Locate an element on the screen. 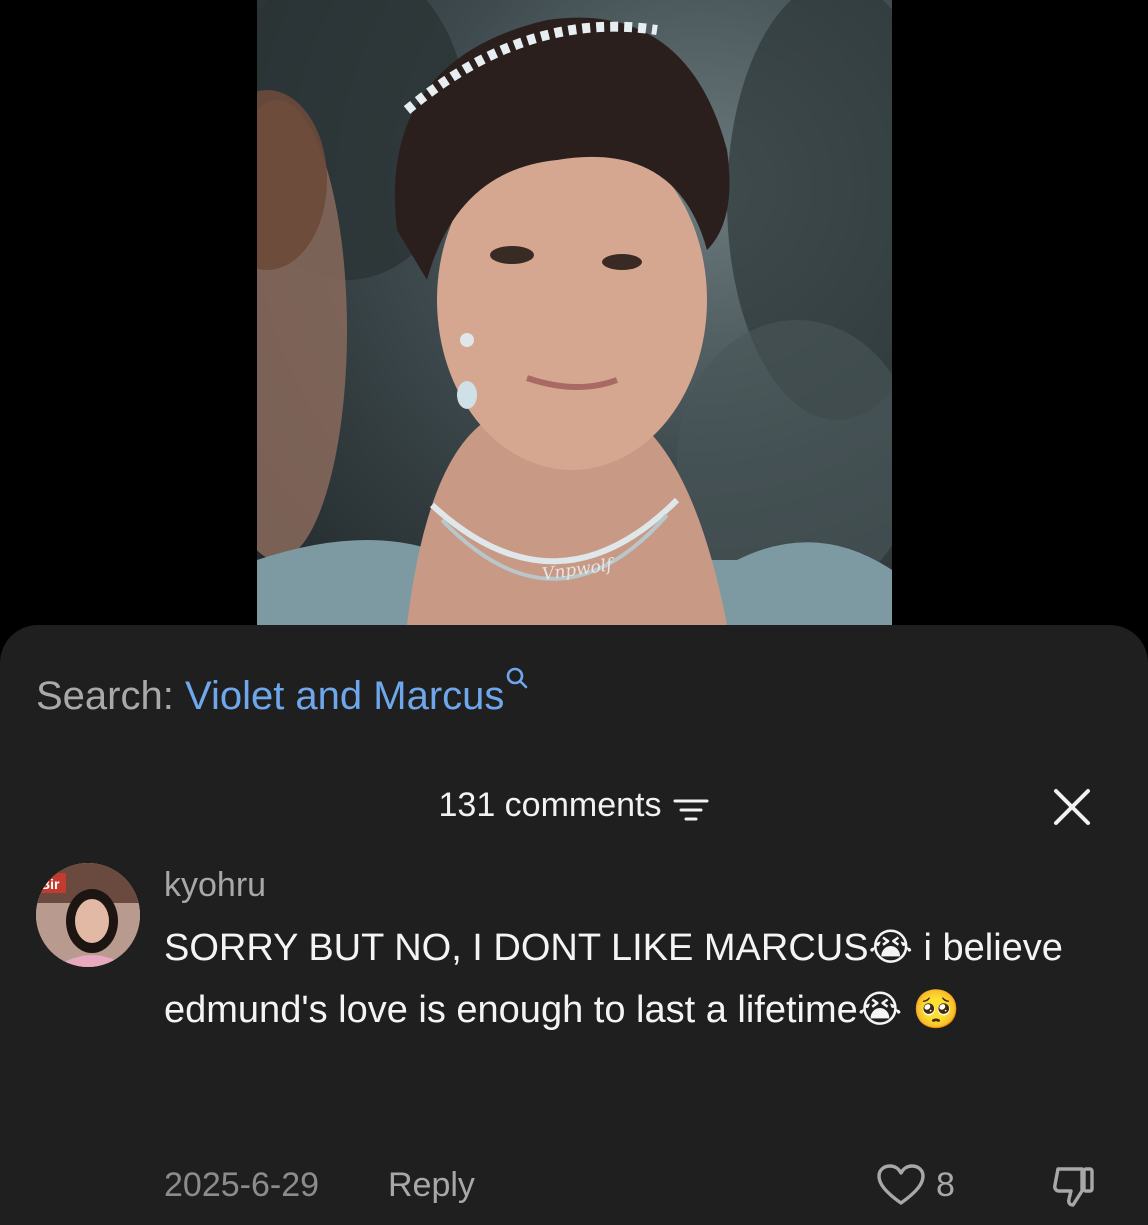 This screenshot has height=1225, width=1148. search-icon is located at coordinates (517, 674).